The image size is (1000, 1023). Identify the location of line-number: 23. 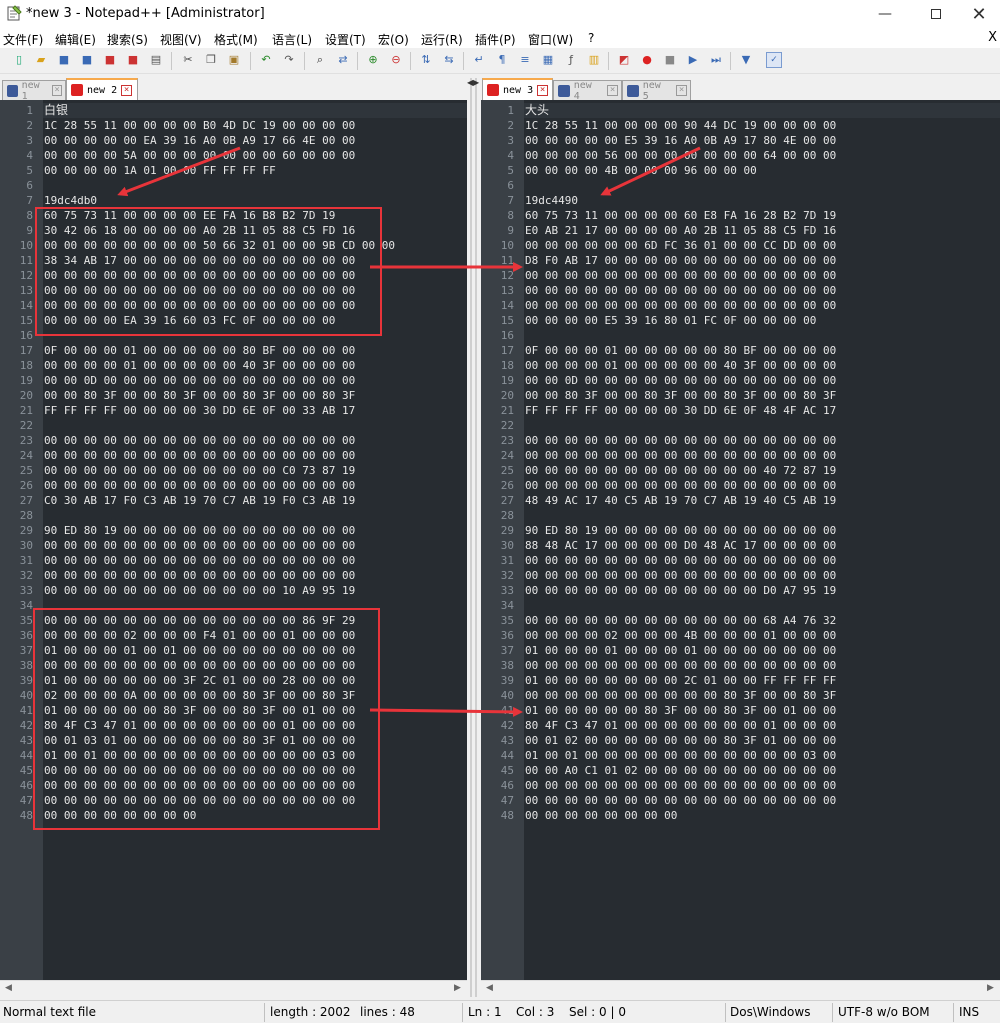
(507, 440).